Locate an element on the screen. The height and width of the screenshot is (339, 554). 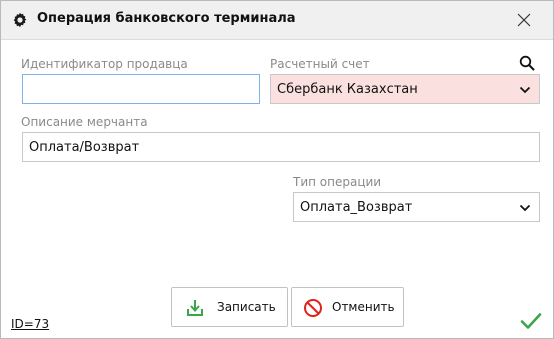
cancel-button: Отменить is located at coordinates (347, 307).